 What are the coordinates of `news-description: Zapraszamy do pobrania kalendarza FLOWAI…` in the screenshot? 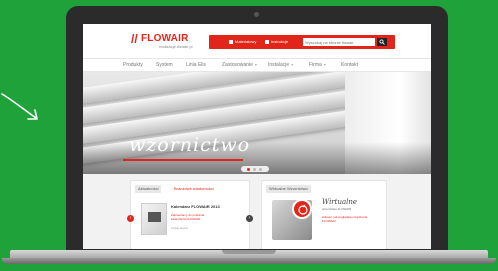 It's located at (188, 217).